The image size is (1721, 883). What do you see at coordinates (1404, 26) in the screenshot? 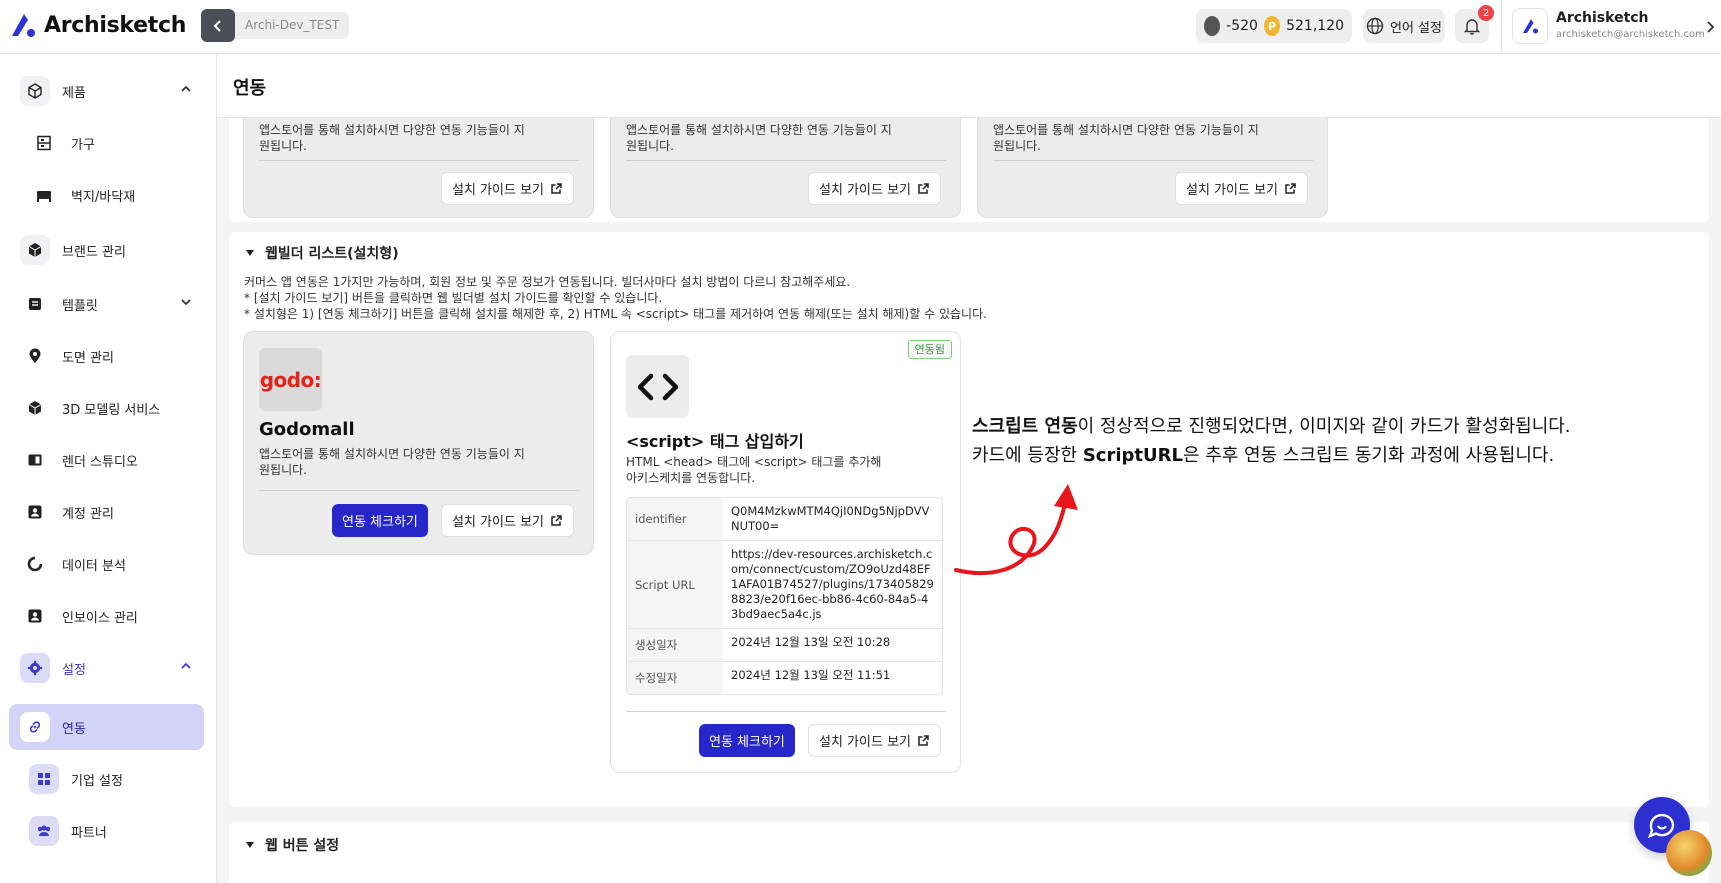
I see `language-settings-button: 언어 설정` at bounding box center [1404, 26].